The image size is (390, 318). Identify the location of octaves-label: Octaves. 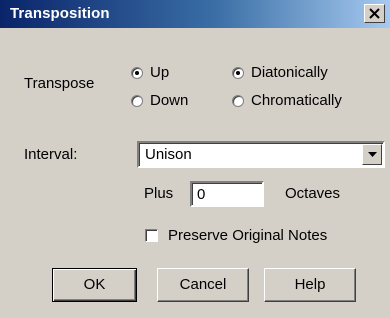
(313, 193).